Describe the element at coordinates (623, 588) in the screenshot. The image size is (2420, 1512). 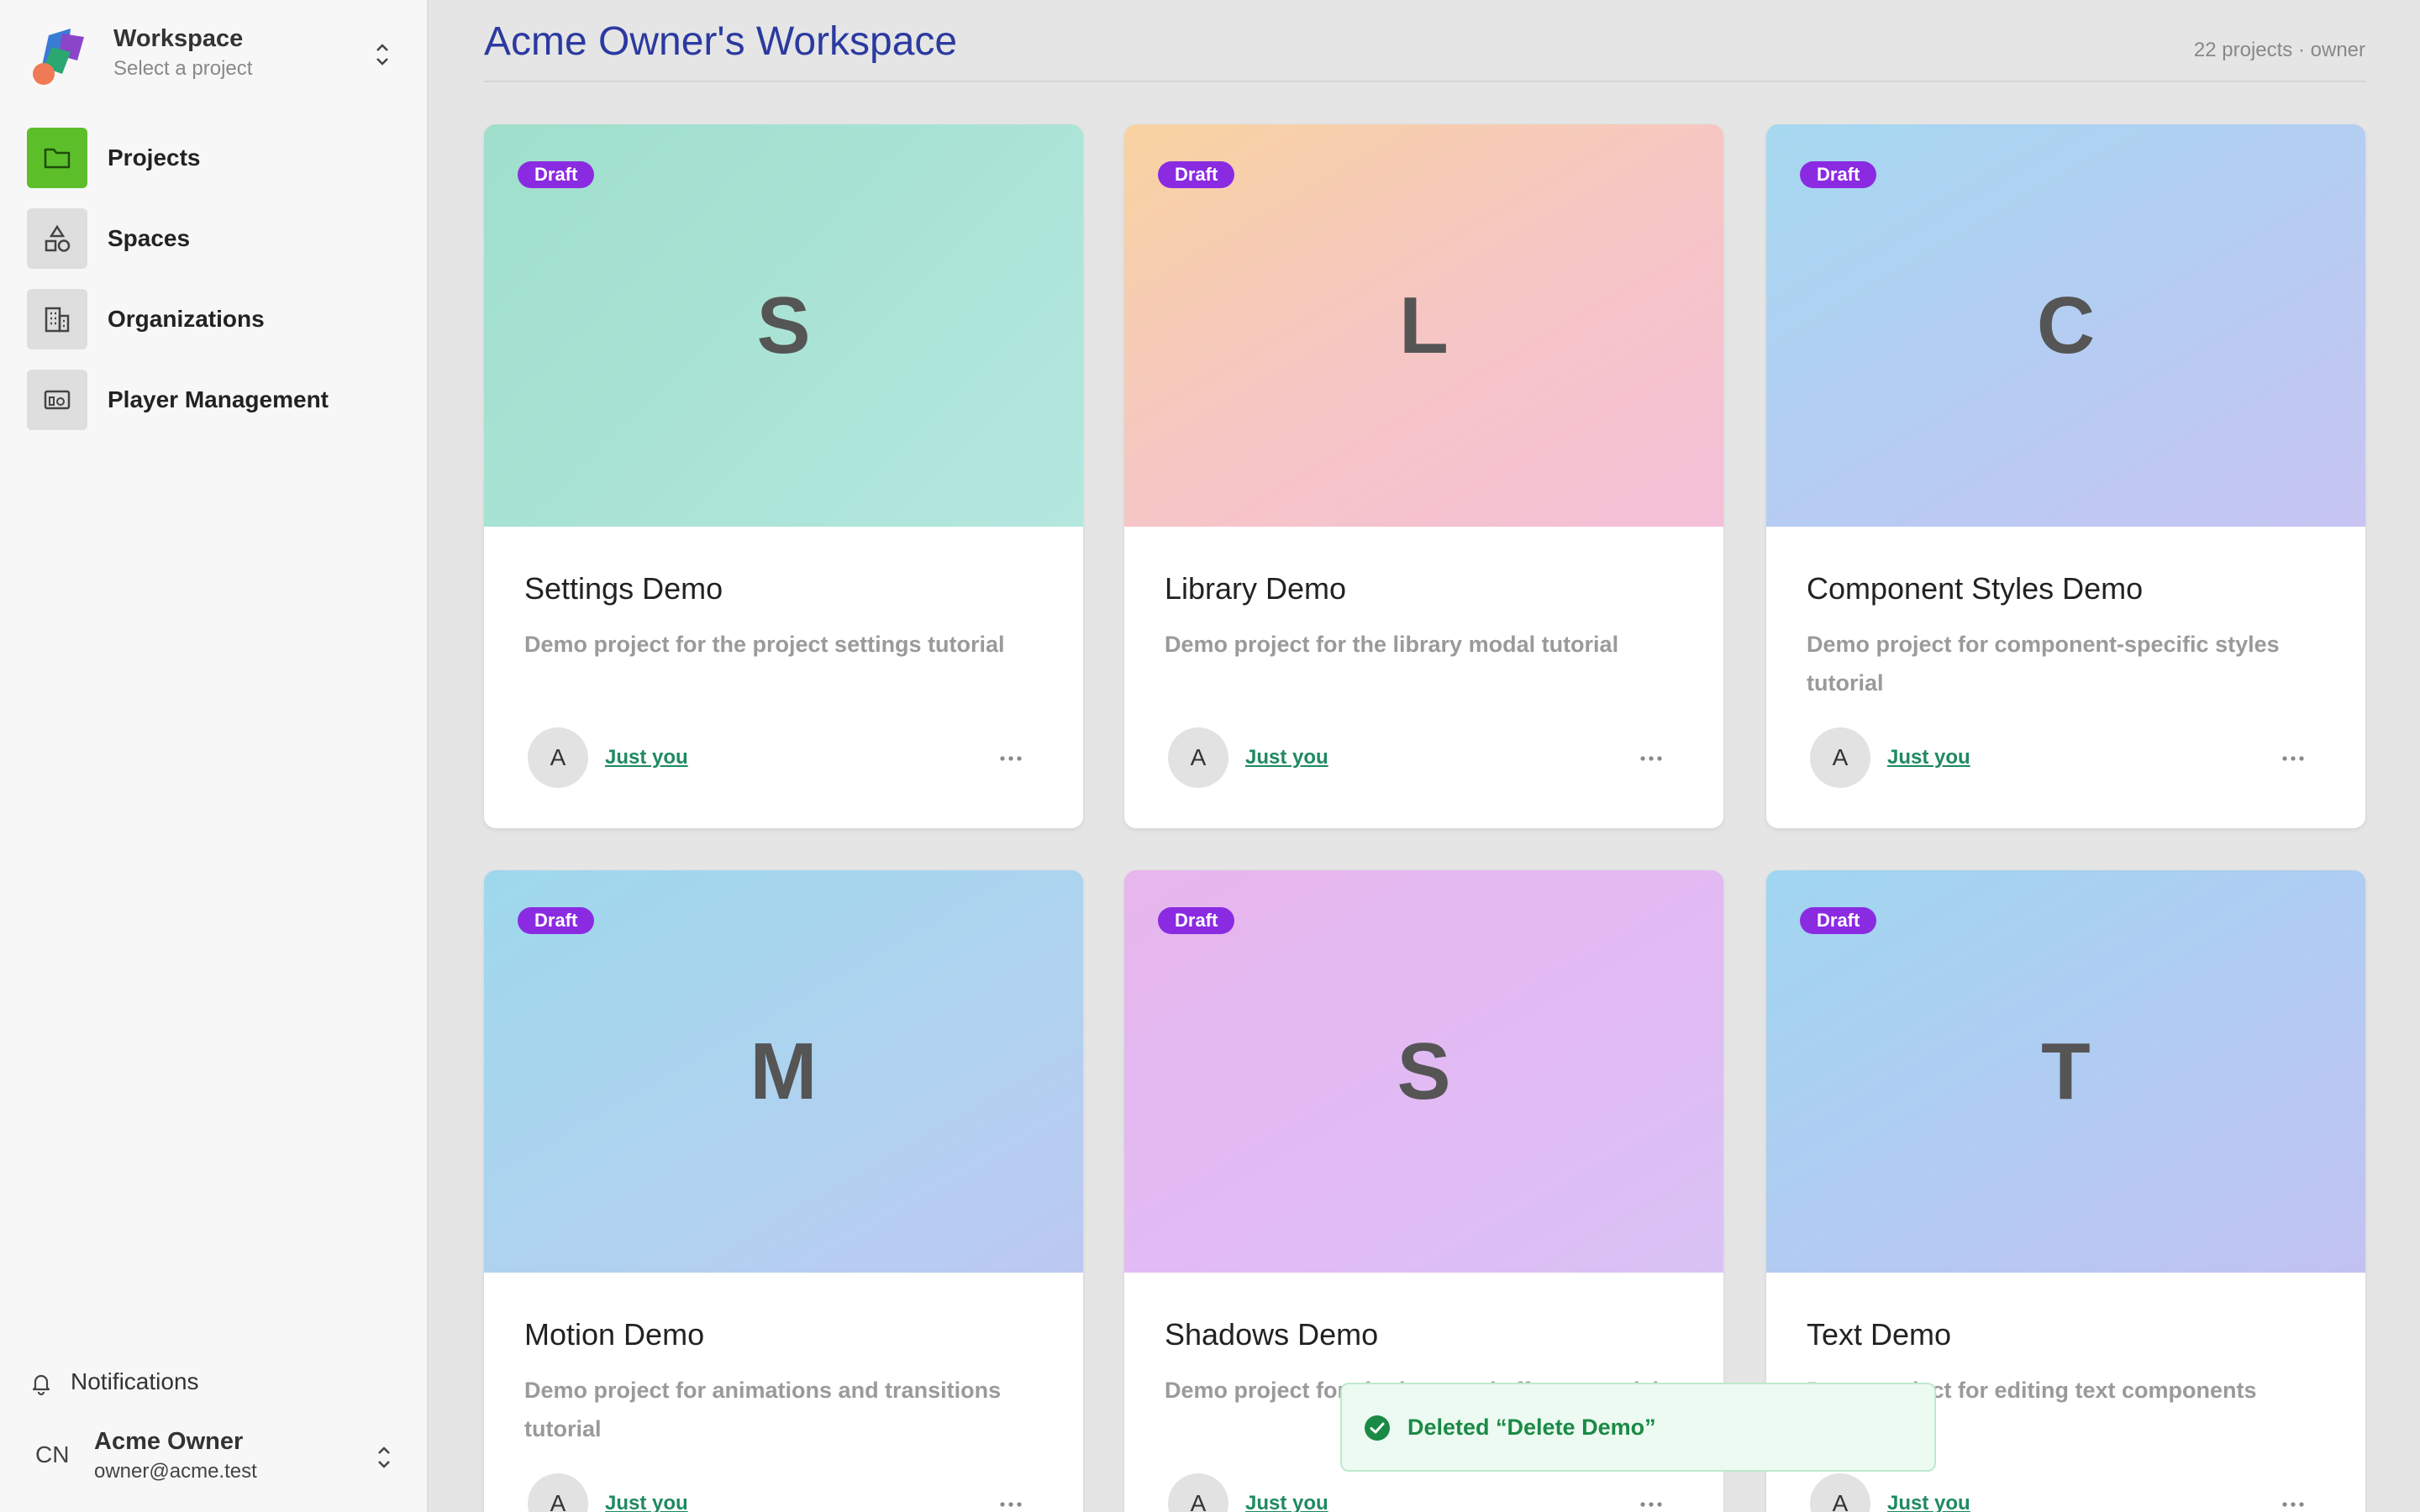
I see `project-title: Settings Demo` at that location.